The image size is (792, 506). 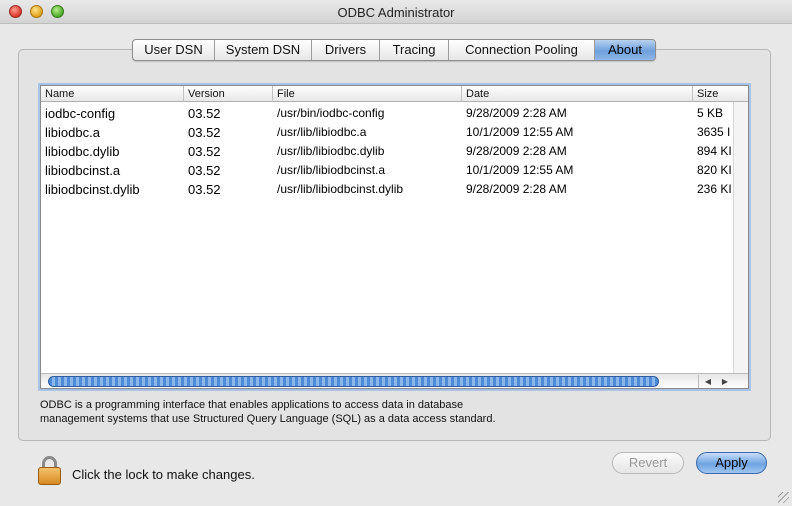 I want to click on cell-file: /usr/bin/iodbc-config, so click(x=331, y=113).